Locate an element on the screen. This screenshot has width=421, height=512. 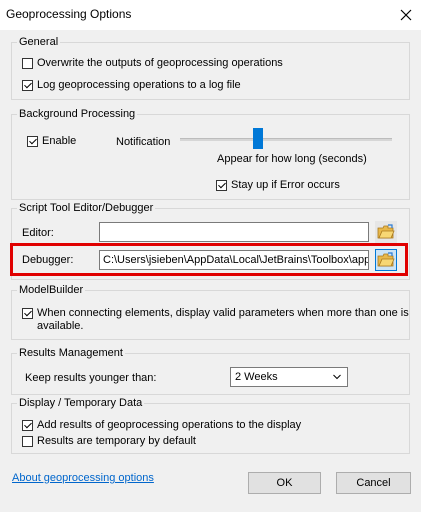
stayup-option: Stay up if Error occurs is located at coordinates (278, 185).